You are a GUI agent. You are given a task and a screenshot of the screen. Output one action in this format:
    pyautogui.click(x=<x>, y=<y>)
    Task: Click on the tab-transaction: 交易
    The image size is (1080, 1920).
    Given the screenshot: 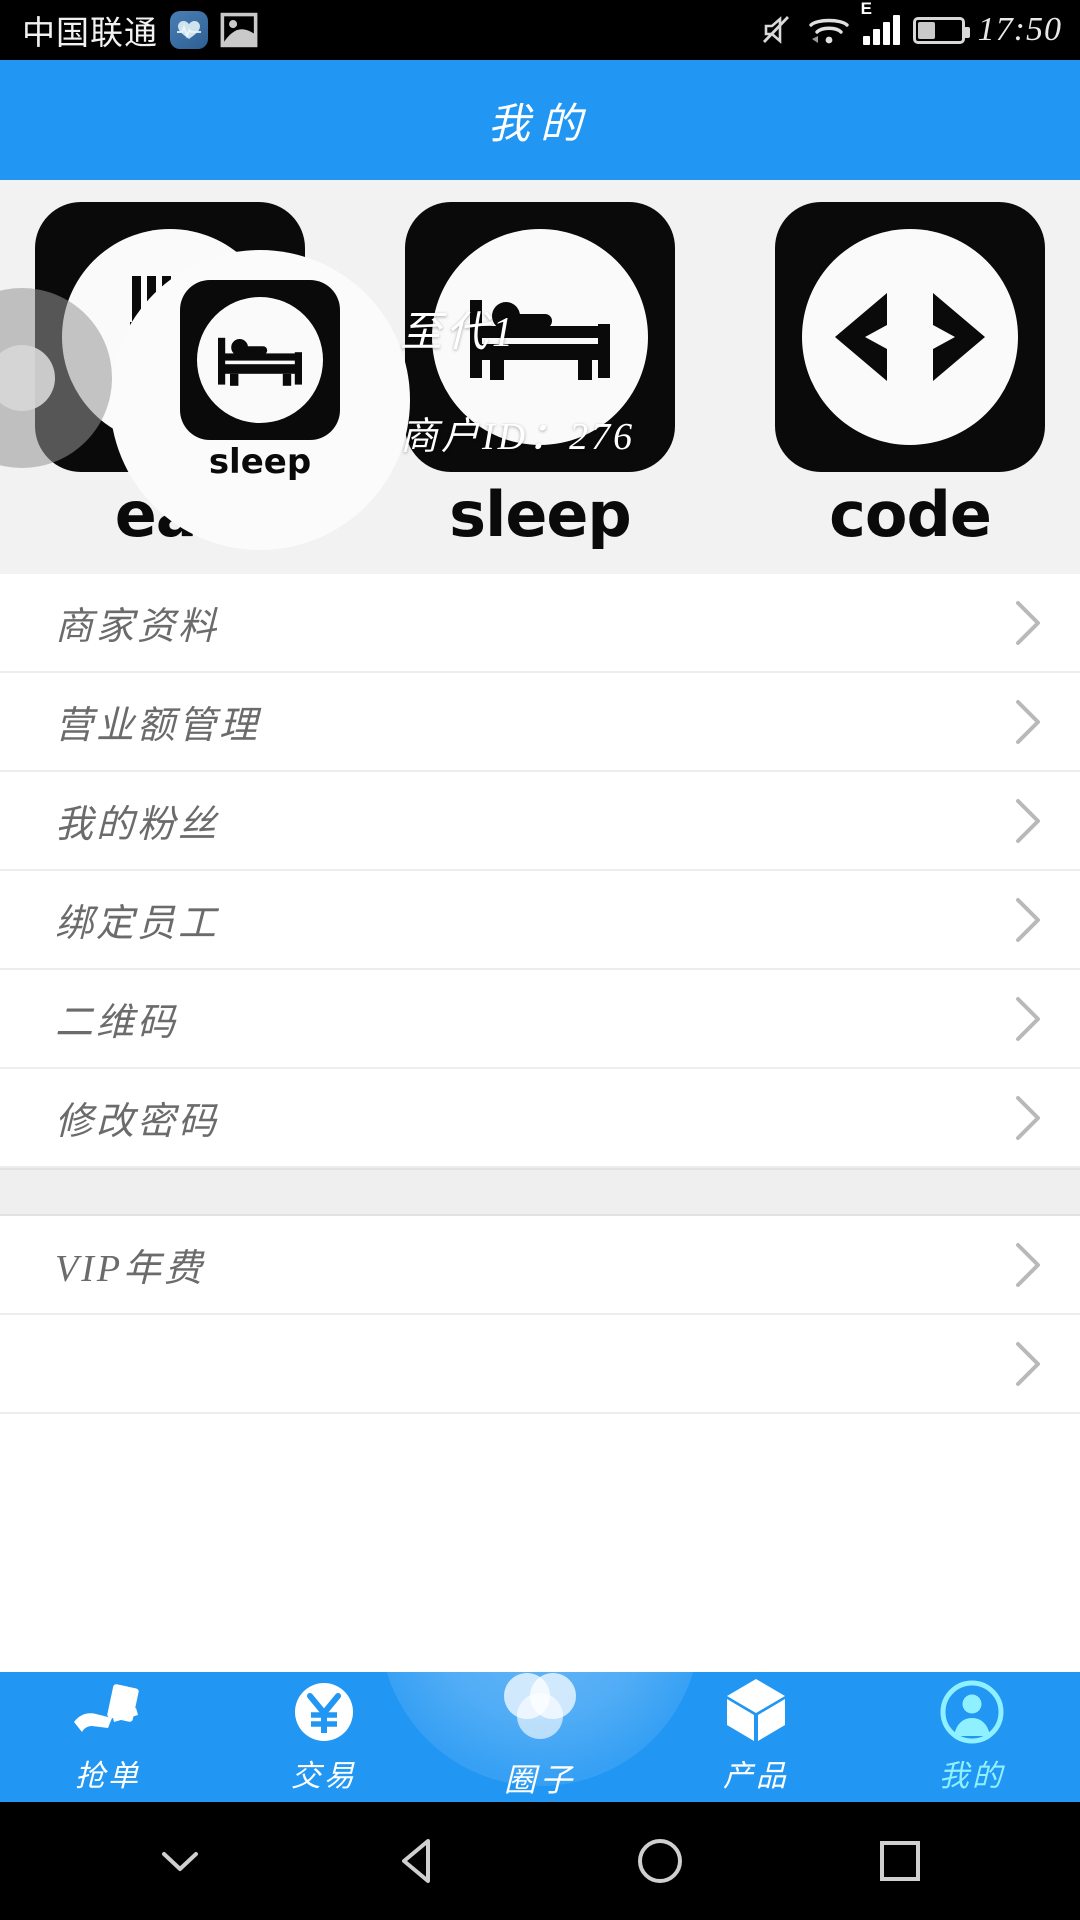 What is the action you would take?
    pyautogui.click(x=324, y=1737)
    